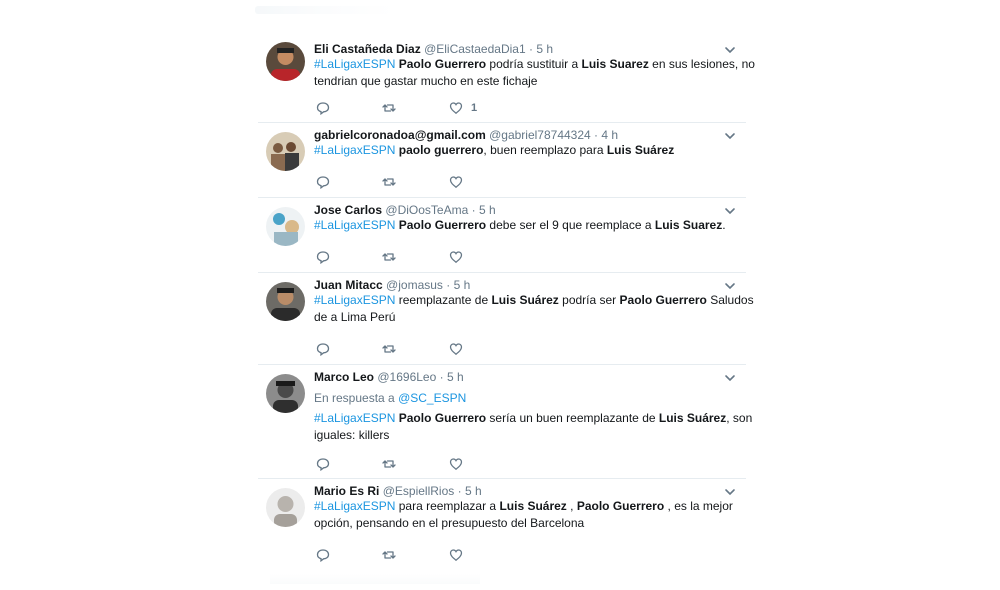 The height and width of the screenshot is (590, 1000). I want to click on display-name: Juan Mitacc, so click(348, 285).